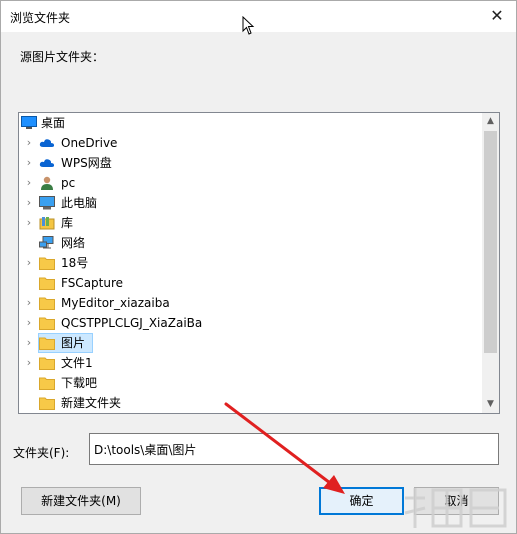  What do you see at coordinates (294, 449) in the screenshot?
I see `folder-path-input` at bounding box center [294, 449].